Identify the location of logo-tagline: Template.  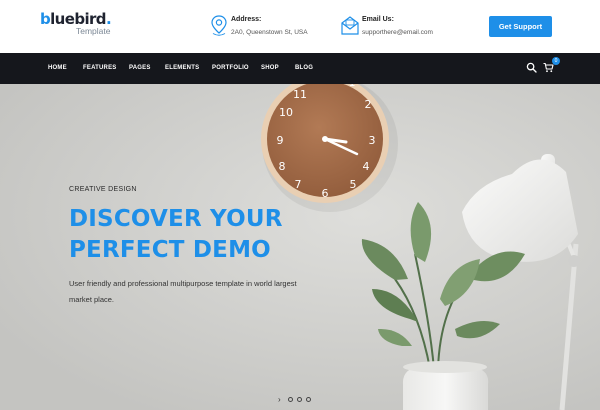
(93, 31).